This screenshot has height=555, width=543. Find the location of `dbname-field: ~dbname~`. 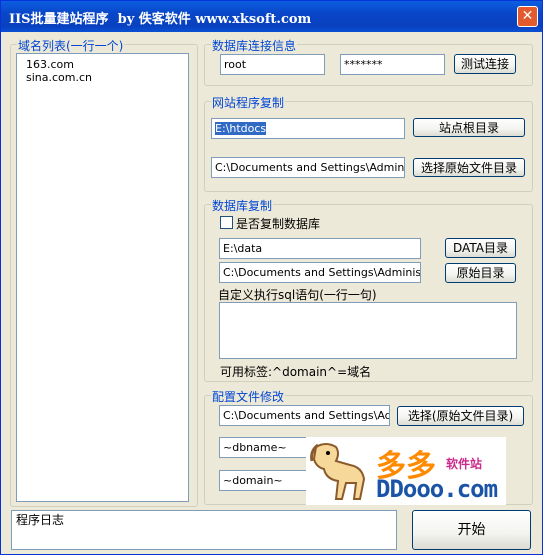

dbname-field: ~dbname~ is located at coordinates (266, 447).